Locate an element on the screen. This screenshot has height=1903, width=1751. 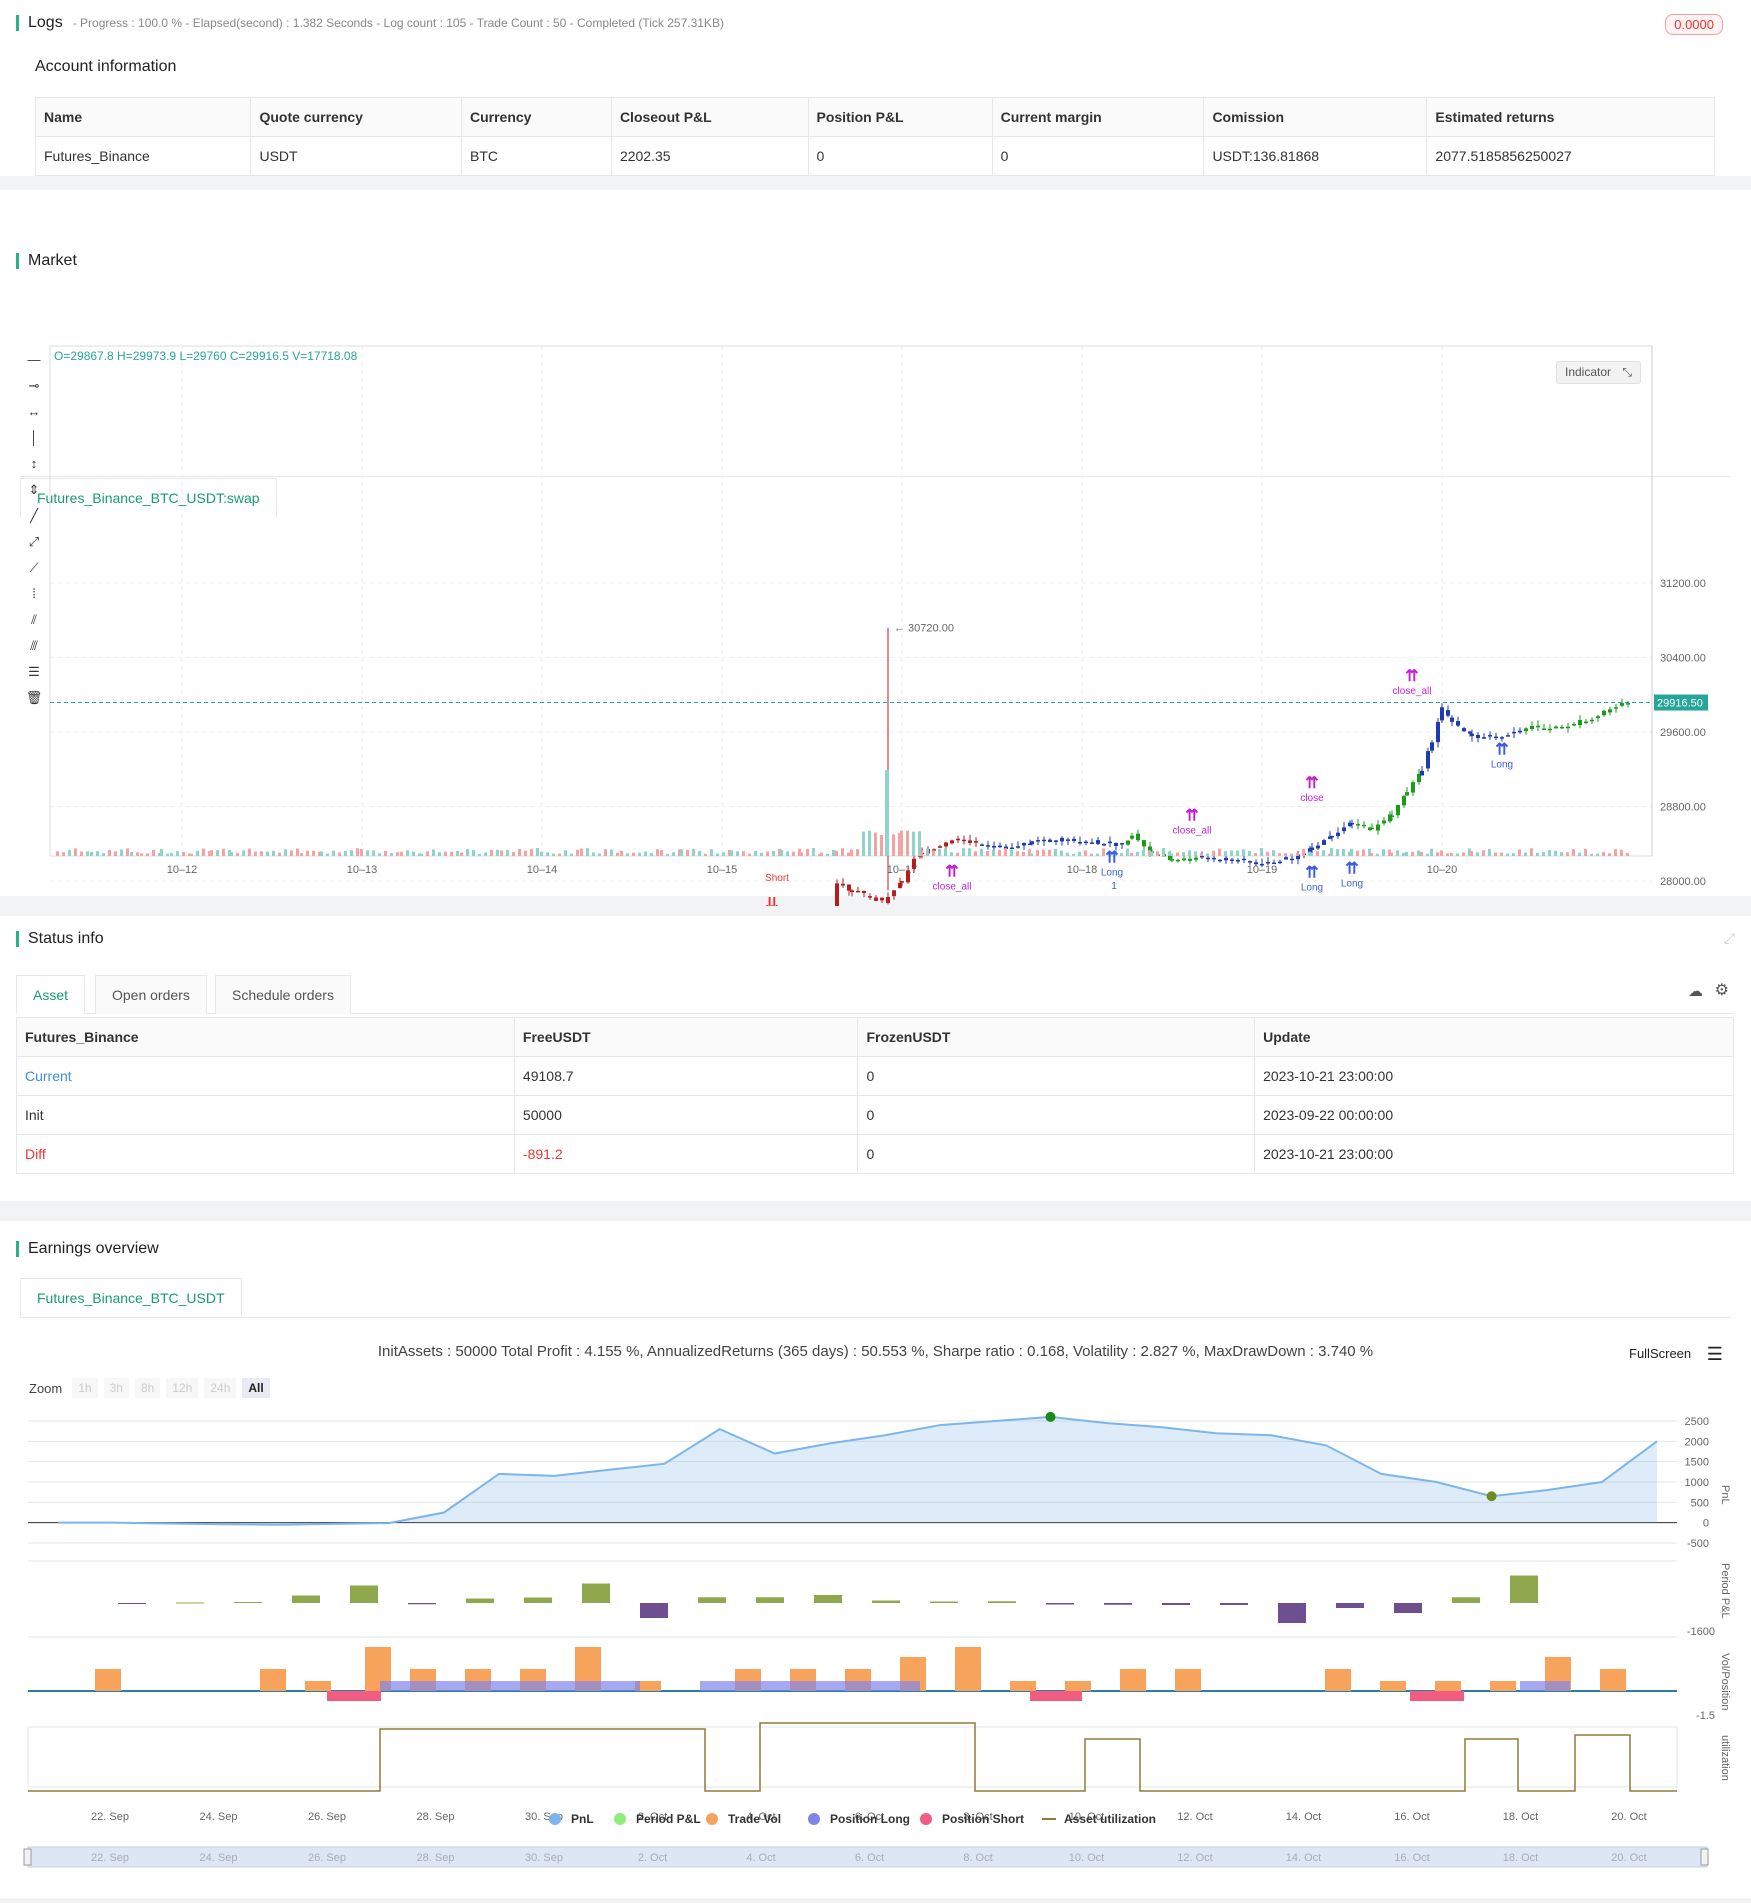
parallel-channel-icon: ⫽ is located at coordinates (33, 619).